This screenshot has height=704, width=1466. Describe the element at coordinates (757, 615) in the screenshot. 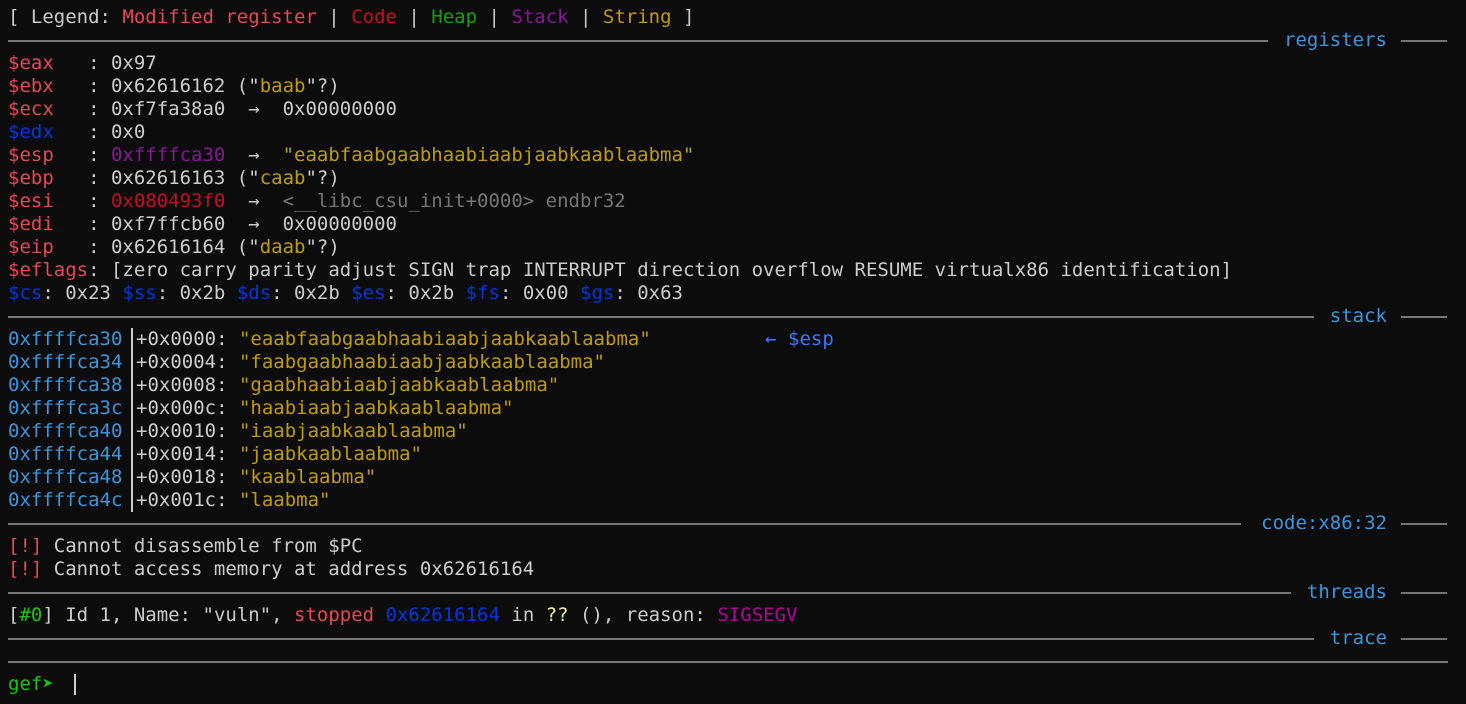

I see `thread-reason: SIGSEGV` at that location.